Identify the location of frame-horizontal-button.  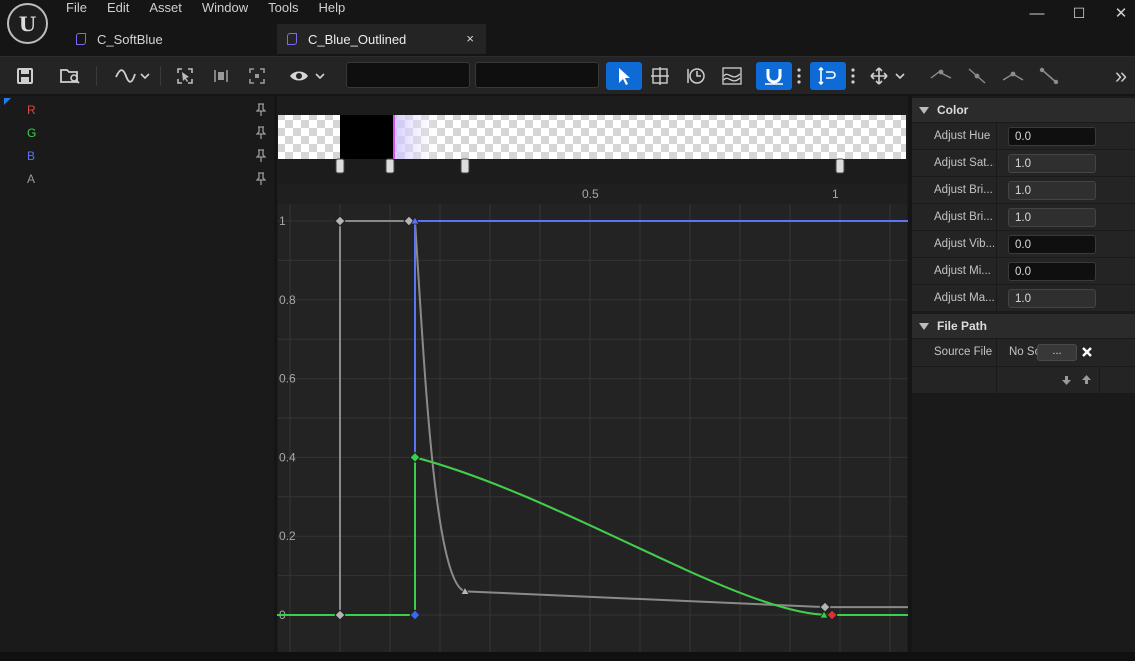
(221, 76).